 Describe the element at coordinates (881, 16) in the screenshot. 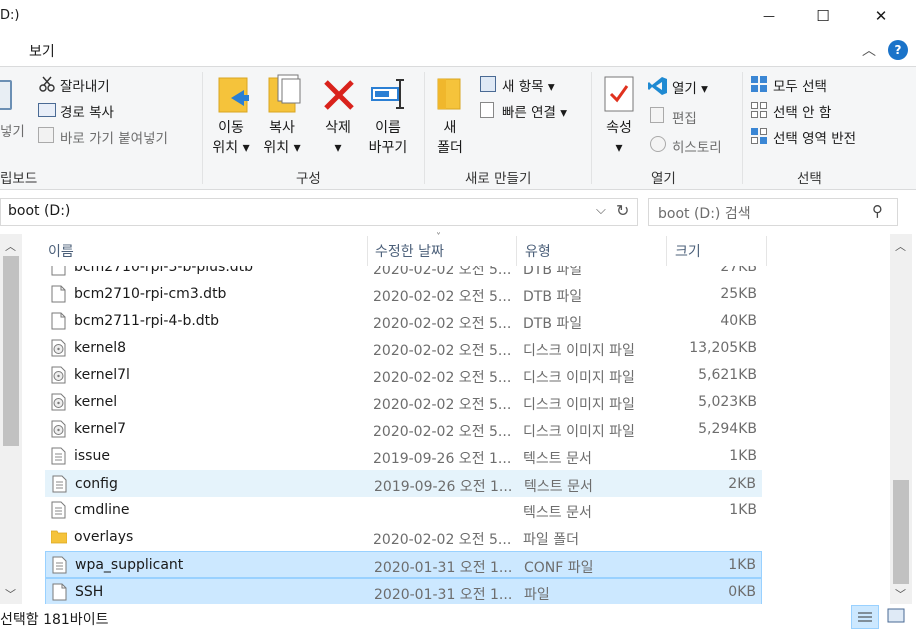

I see `close-button: ✕` at that location.